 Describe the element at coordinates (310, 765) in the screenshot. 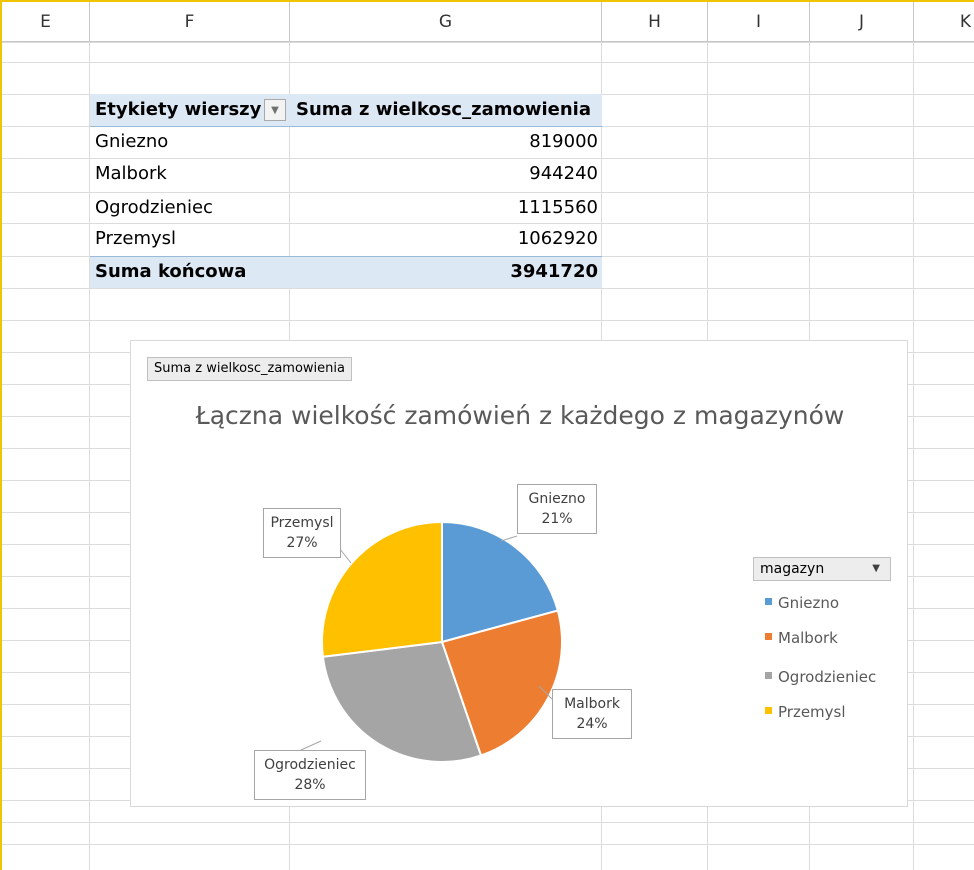

I see `data-label-category: Ogrodzieniec` at that location.